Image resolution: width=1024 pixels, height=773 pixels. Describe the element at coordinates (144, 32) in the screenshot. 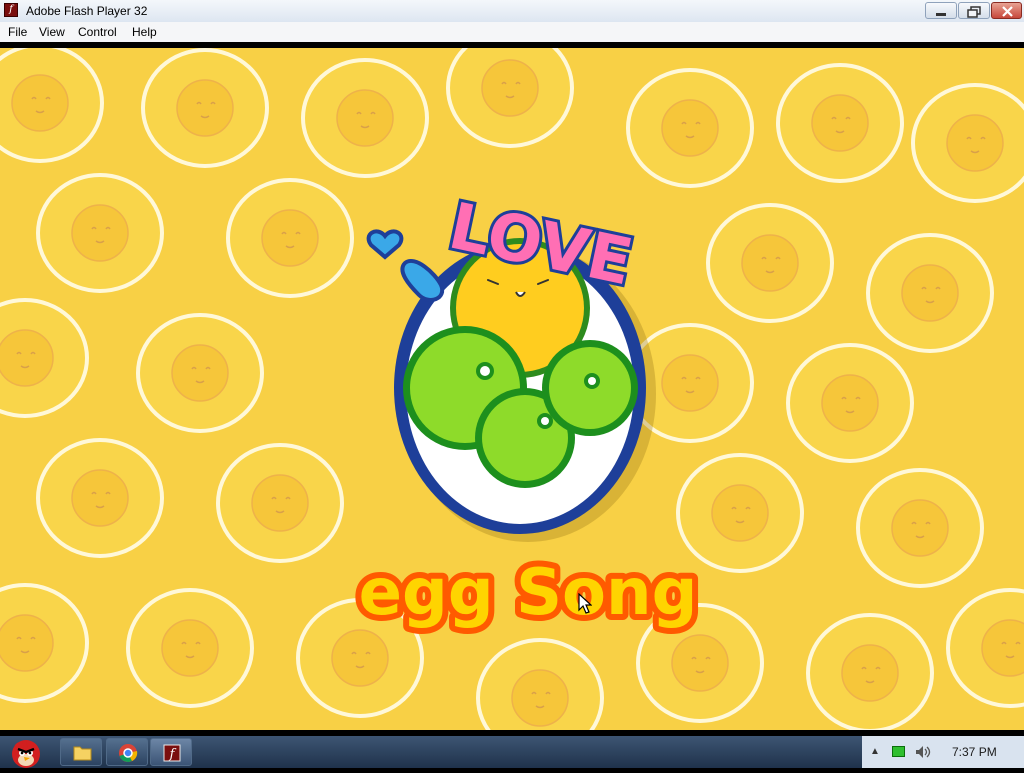

I see `menu-help: Help` at that location.